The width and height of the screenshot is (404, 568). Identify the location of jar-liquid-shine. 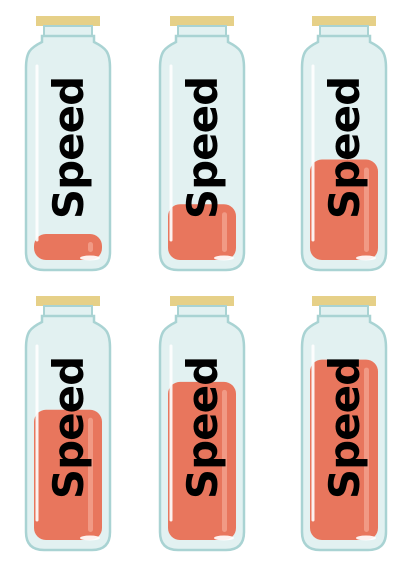
(90, 246).